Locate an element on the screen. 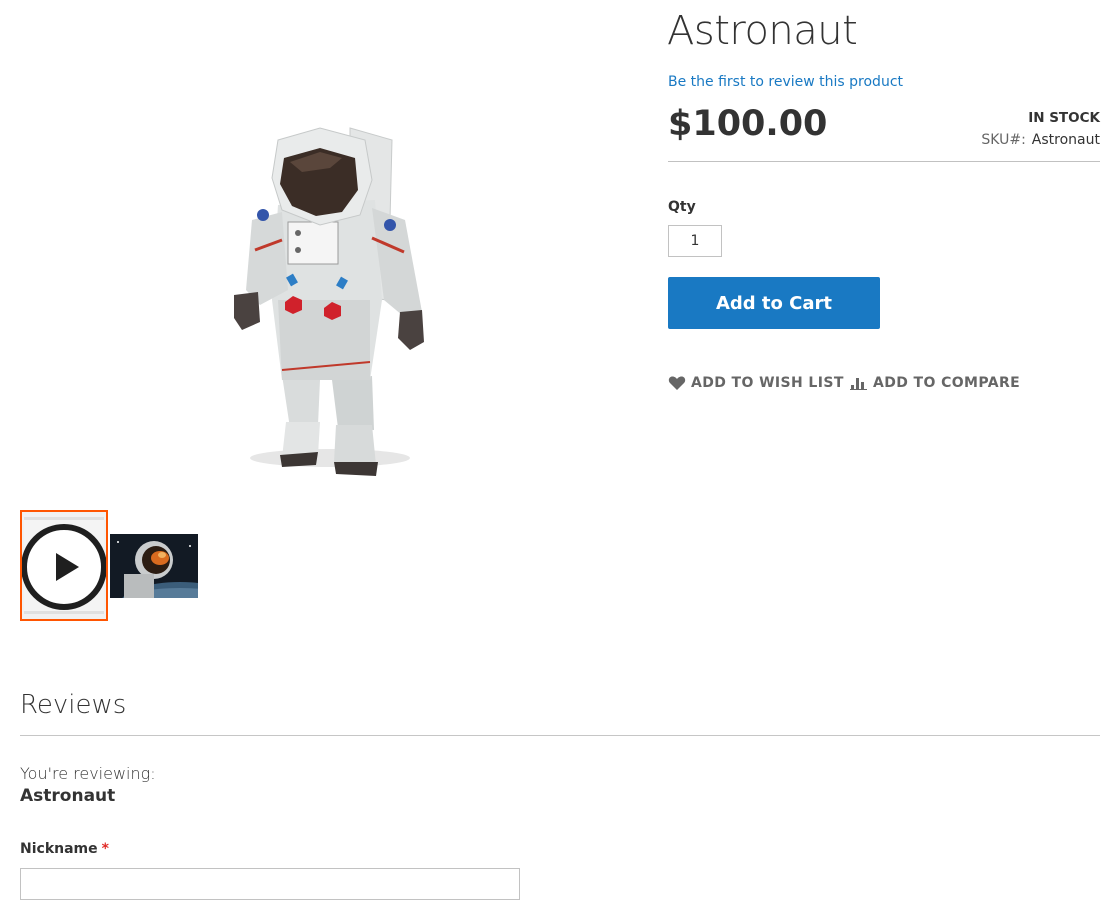 The width and height of the screenshot is (1120, 900). wish-list-label: ADD TO WISH LIST is located at coordinates (767, 383).